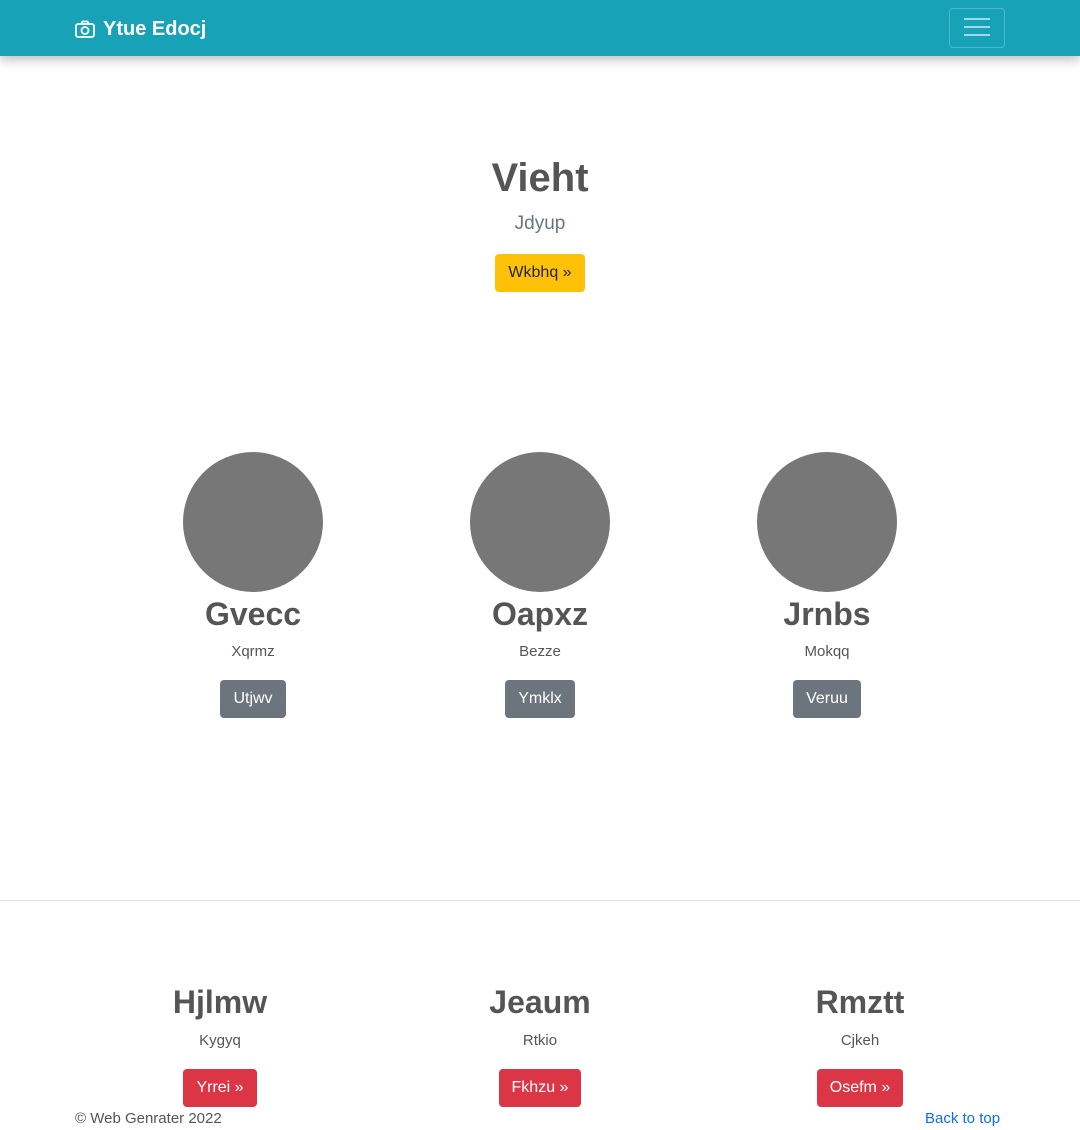 The image size is (1080, 1130). What do you see at coordinates (827, 651) in the screenshot?
I see `member-subtitle: Mokqq` at bounding box center [827, 651].